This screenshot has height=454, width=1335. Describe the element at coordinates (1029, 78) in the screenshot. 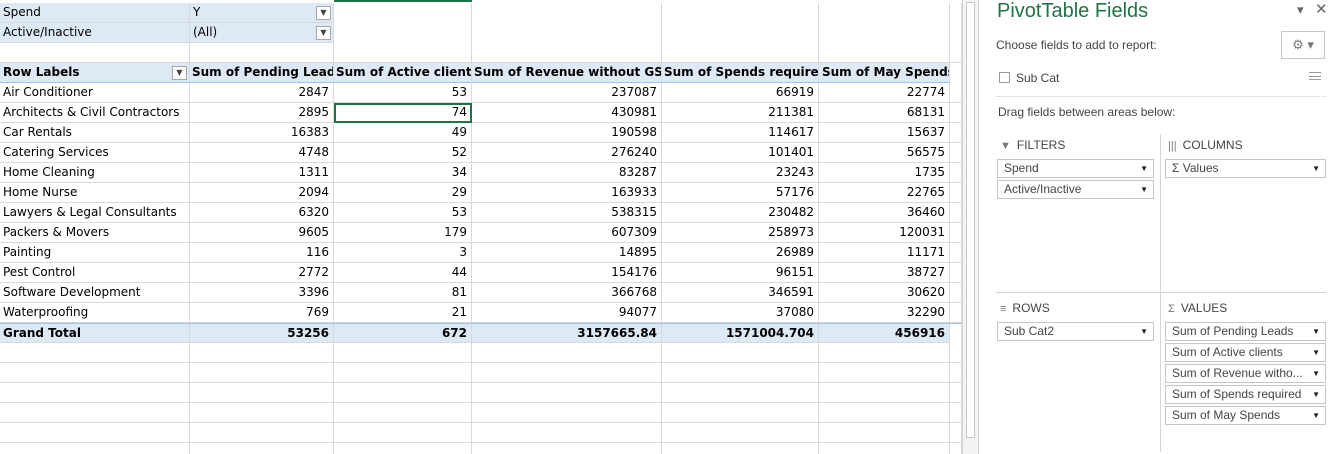

I see `field-sub-cat: Sub Cat` at that location.